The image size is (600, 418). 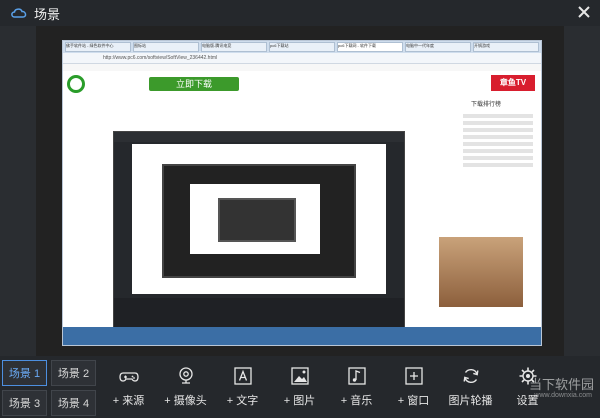 I want to click on add-text-button: + 文字, so click(x=242, y=387).